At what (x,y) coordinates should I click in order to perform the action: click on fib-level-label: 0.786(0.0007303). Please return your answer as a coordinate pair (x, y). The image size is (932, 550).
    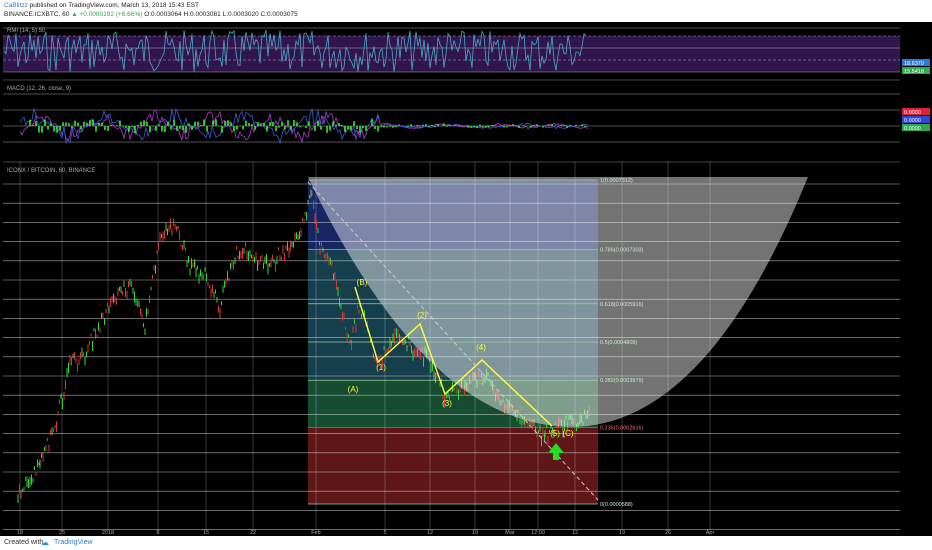
    Looking at the image, I should click on (622, 250).